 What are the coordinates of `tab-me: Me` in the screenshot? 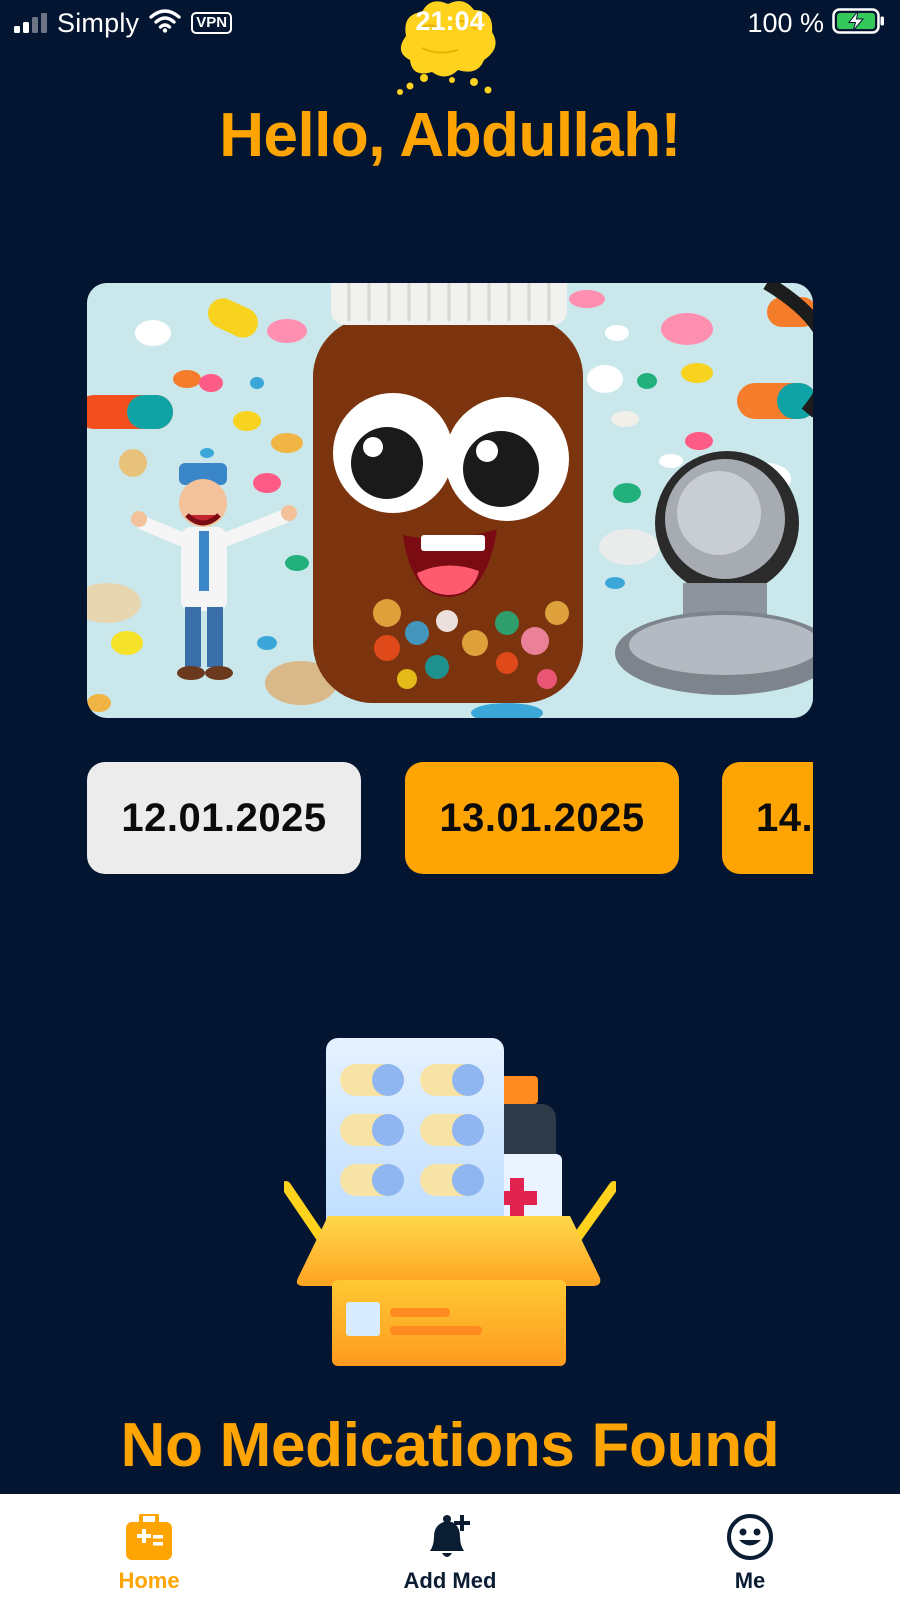 It's located at (750, 1547).